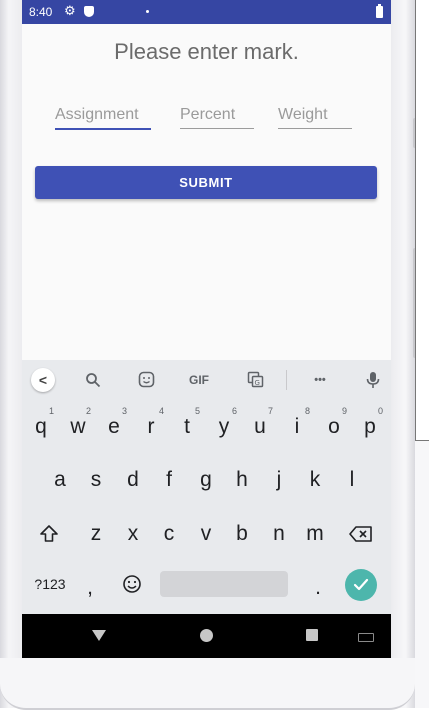 The height and width of the screenshot is (710, 429). What do you see at coordinates (114, 427) in the screenshot?
I see `key-e: e3` at bounding box center [114, 427].